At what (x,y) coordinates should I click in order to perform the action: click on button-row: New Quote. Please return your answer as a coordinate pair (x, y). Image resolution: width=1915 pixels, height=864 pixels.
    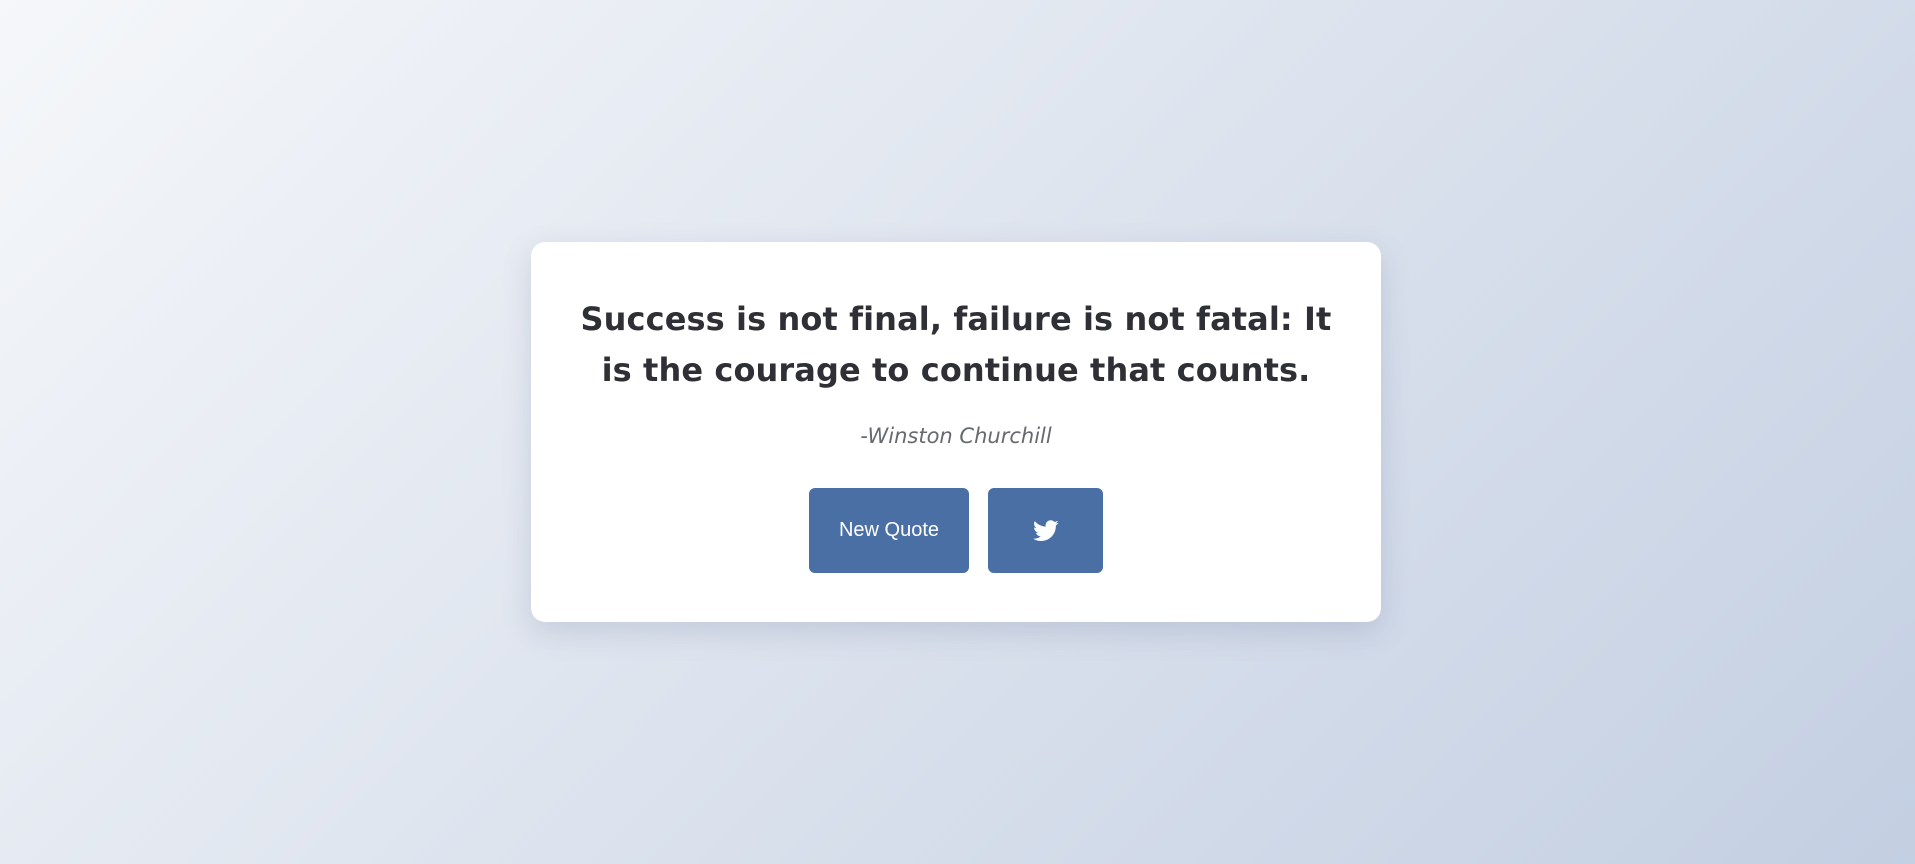
    Looking at the image, I should click on (956, 530).